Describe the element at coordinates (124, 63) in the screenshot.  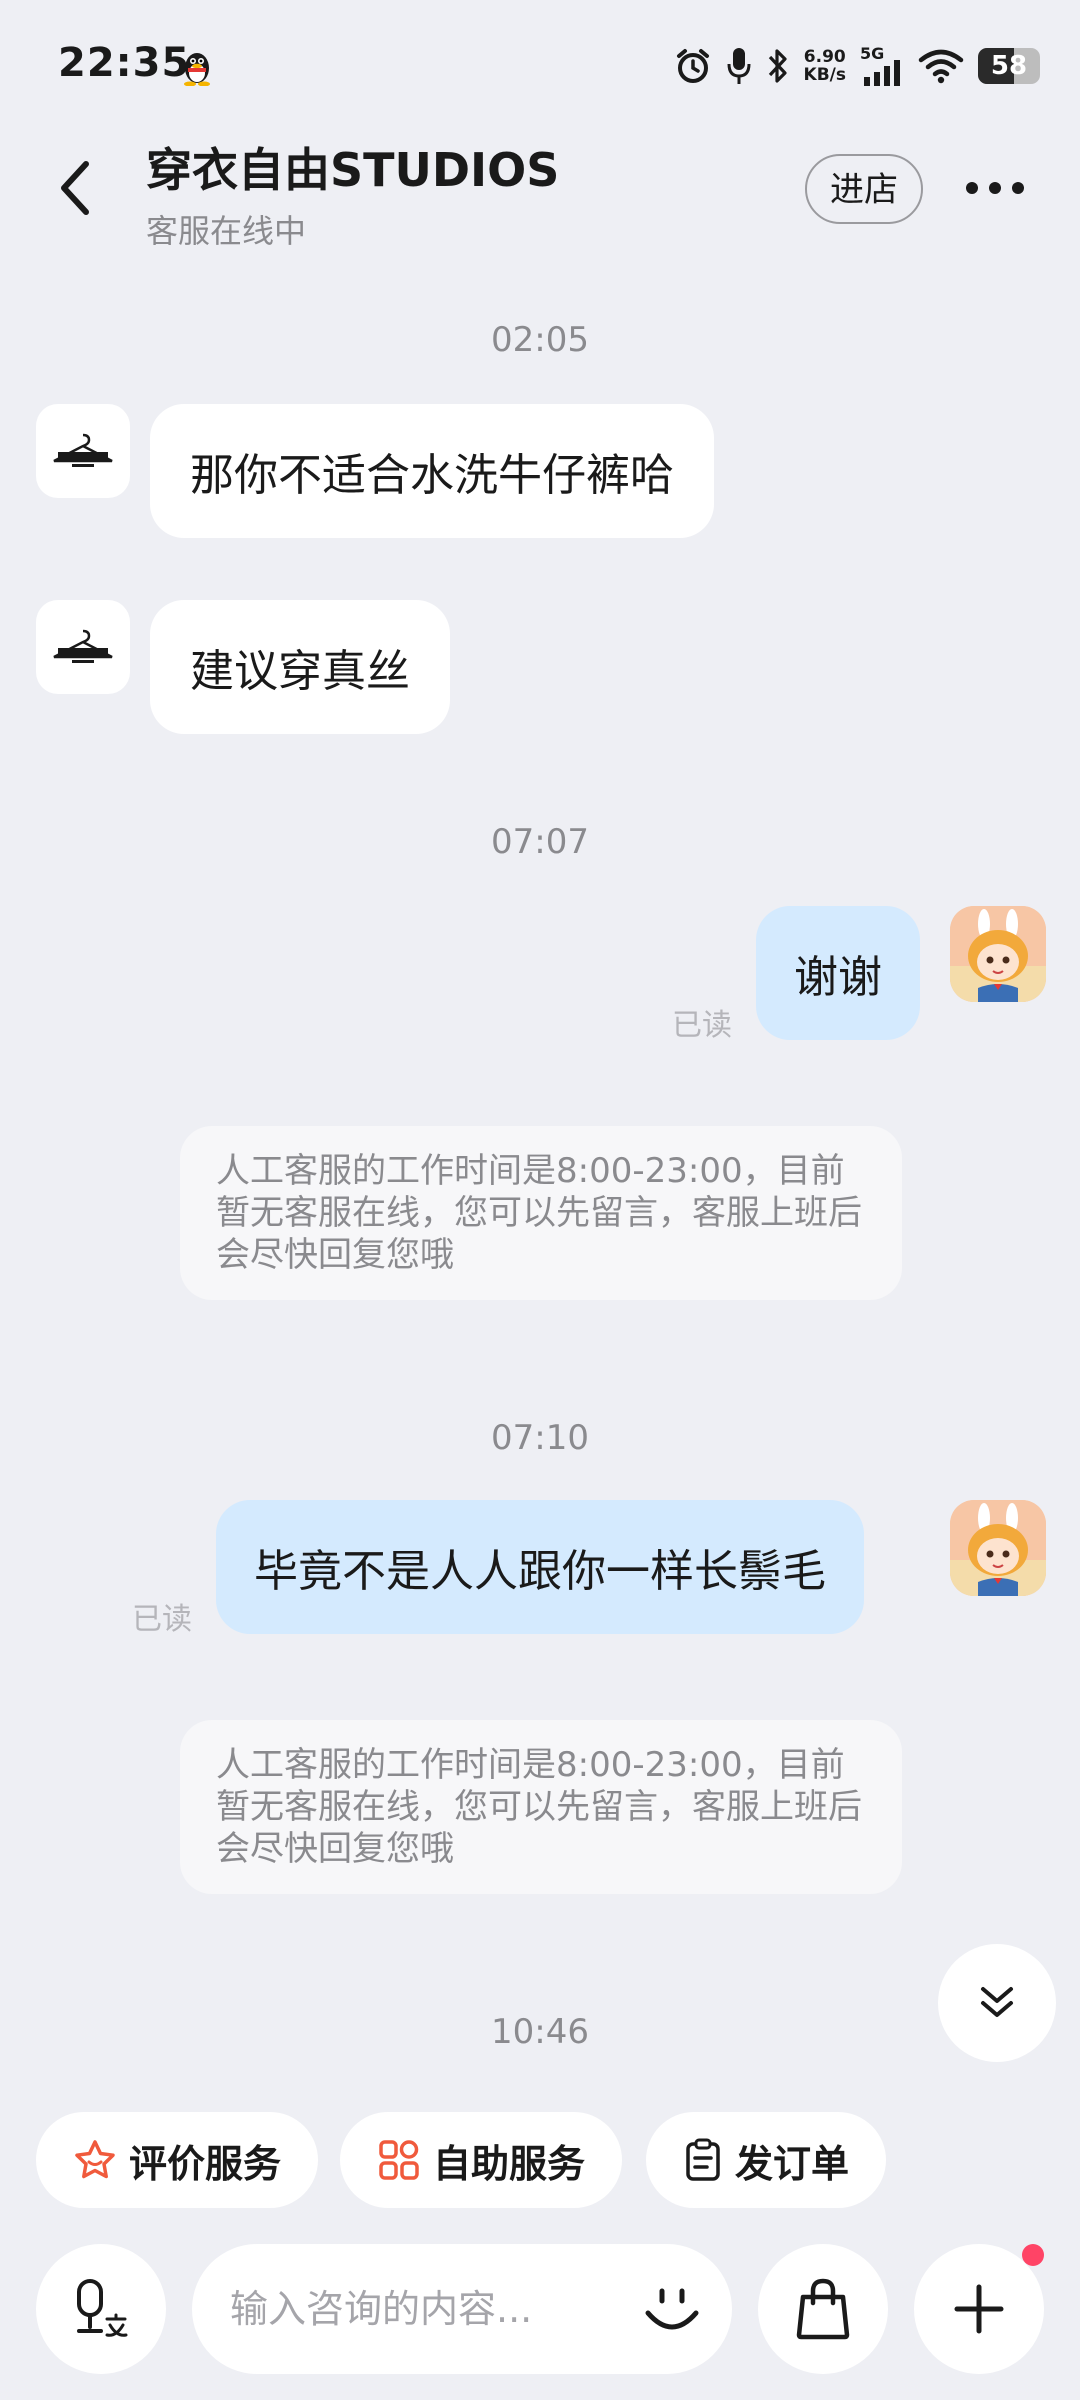
I see `status-time: 22:35` at that location.